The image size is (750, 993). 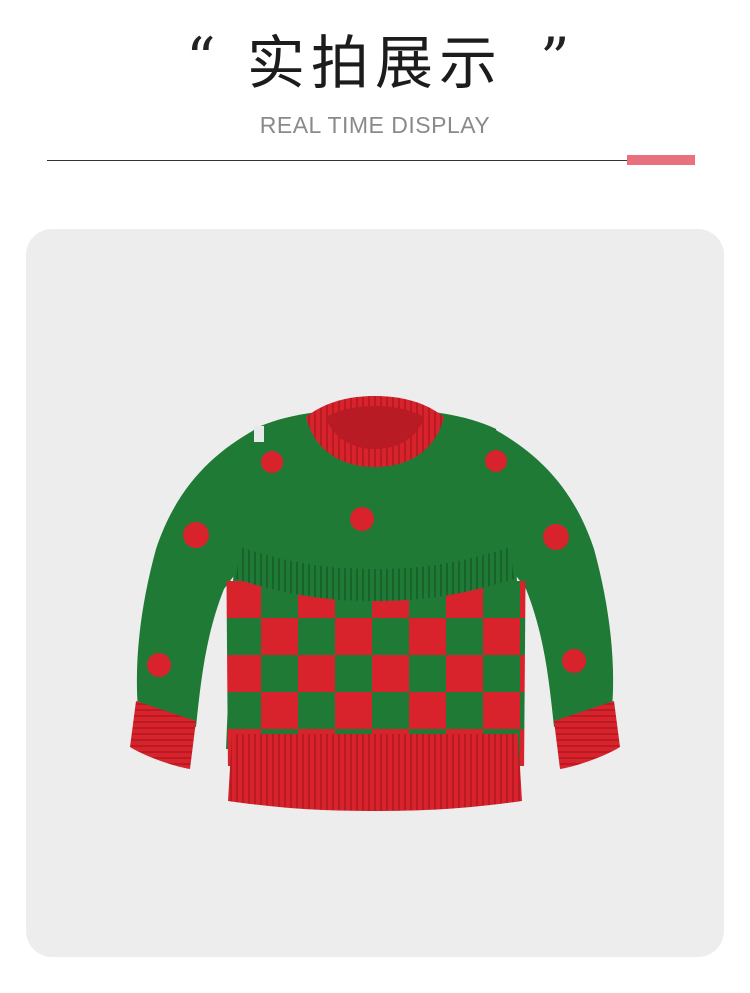 What do you see at coordinates (555, 59) in the screenshot?
I see `close-quote-mark: ”` at bounding box center [555, 59].